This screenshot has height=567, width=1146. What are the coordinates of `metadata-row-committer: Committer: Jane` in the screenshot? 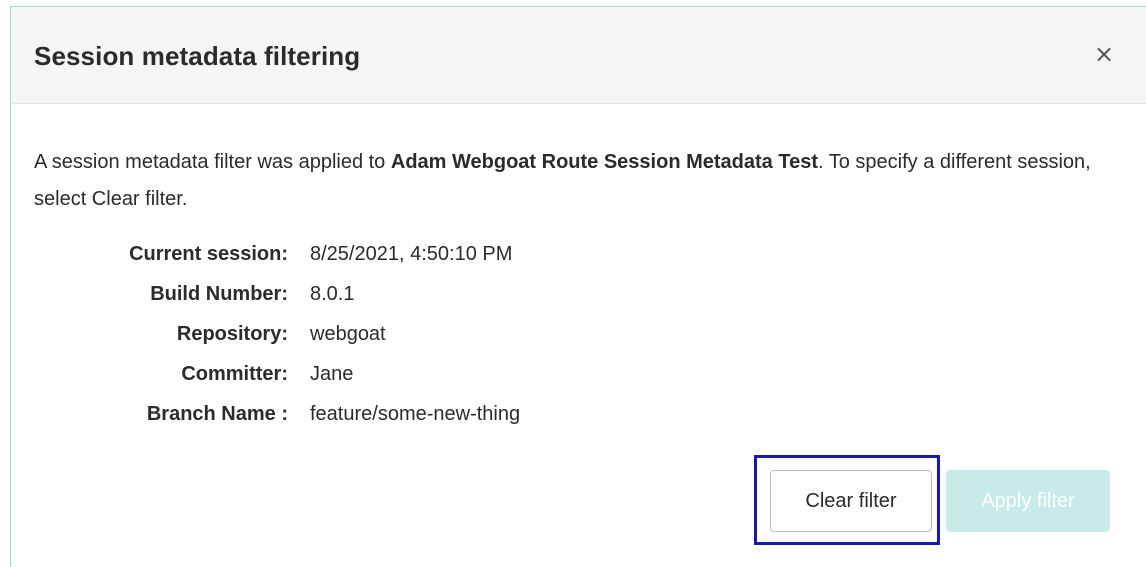 It's located at (277, 374).